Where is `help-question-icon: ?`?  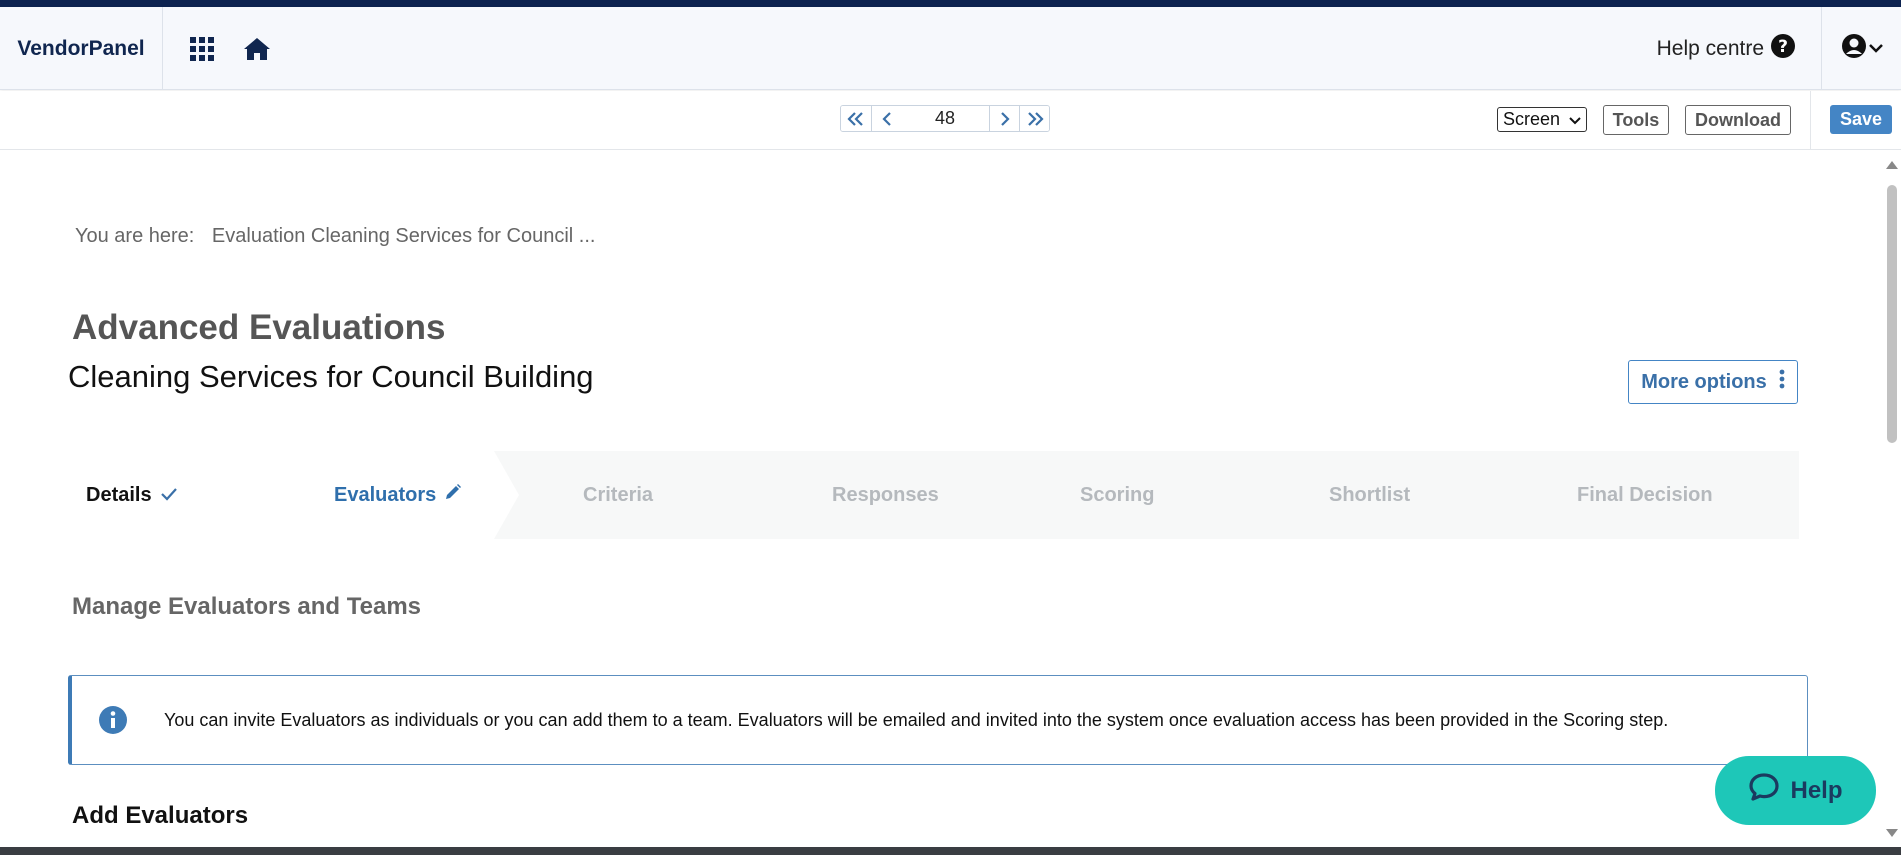 help-question-icon: ? is located at coordinates (1783, 49).